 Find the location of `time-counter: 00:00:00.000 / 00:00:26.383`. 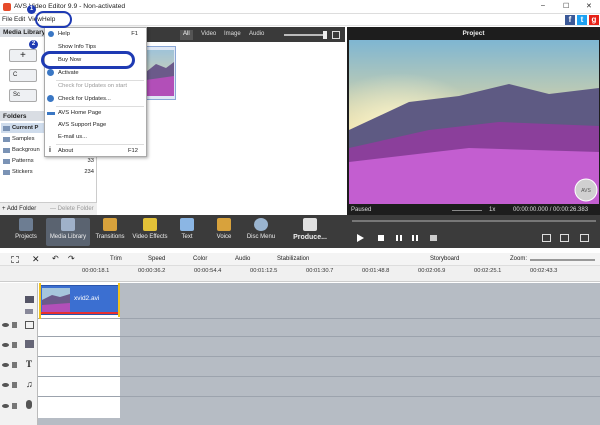

time-counter: 00:00:00.000 / 00:00:26.383 is located at coordinates (551, 210).